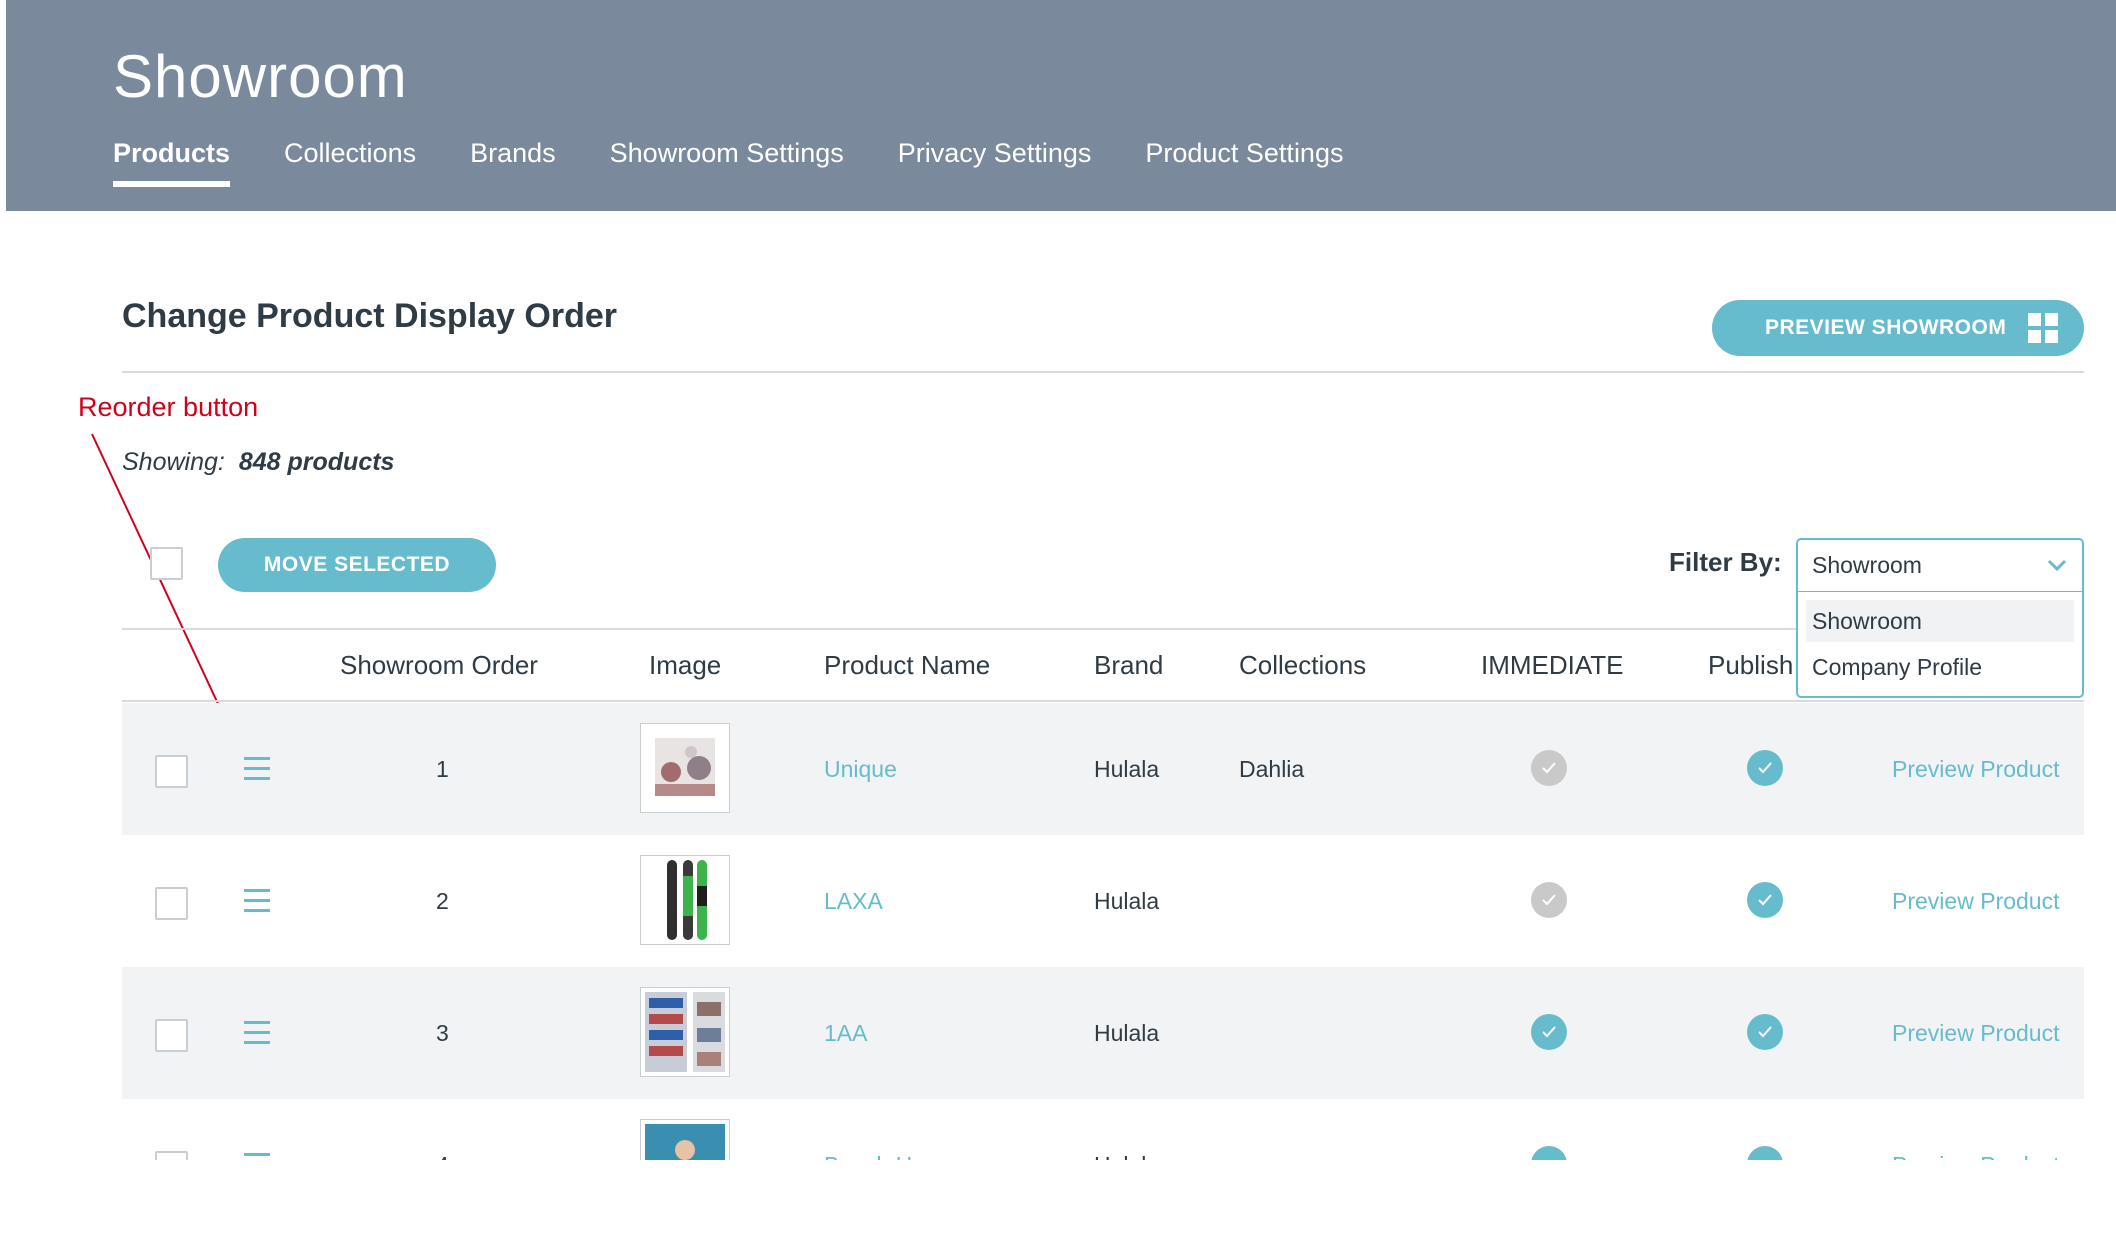 The height and width of the screenshot is (1256, 2116). I want to click on preview-showroom-button: PREVIEW SHOWROOM, so click(1898, 328).